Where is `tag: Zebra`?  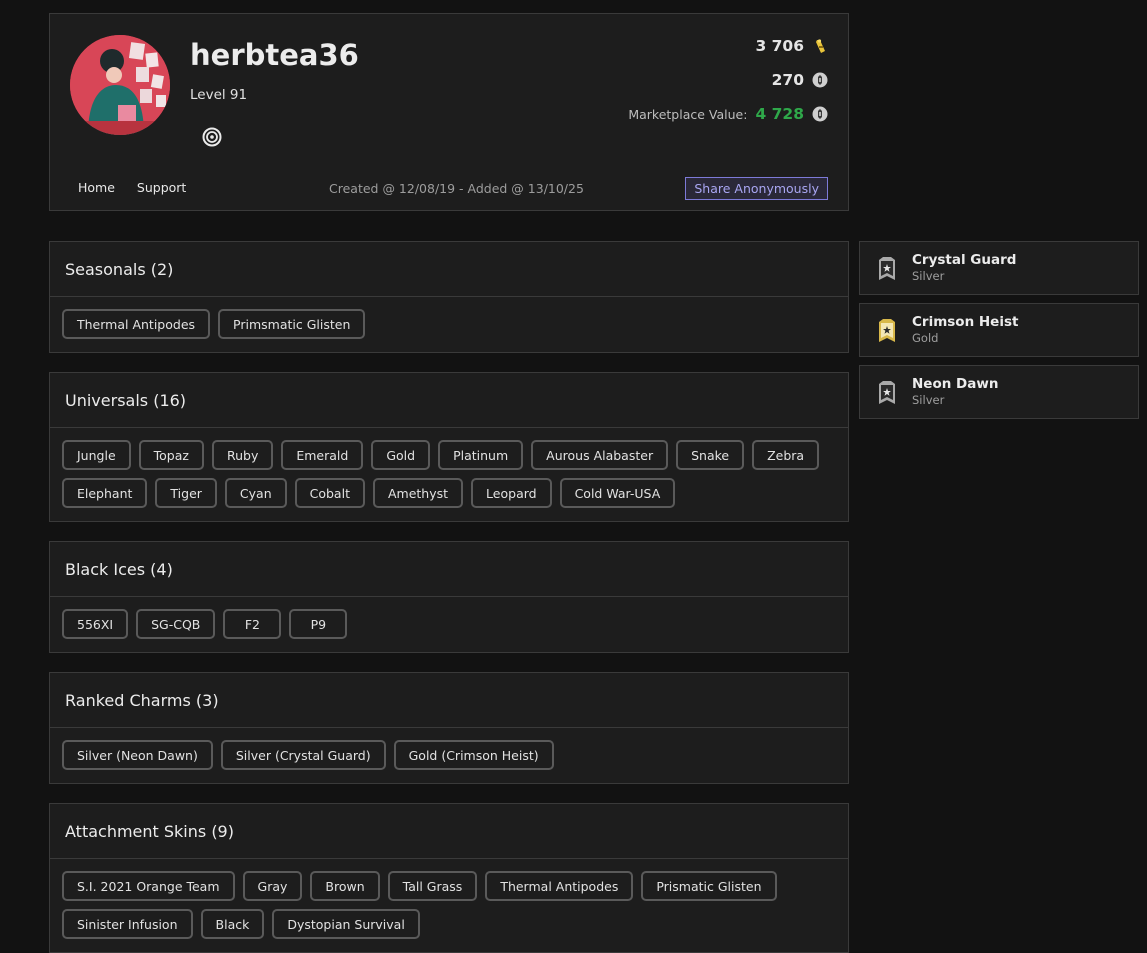
tag: Zebra is located at coordinates (786, 455).